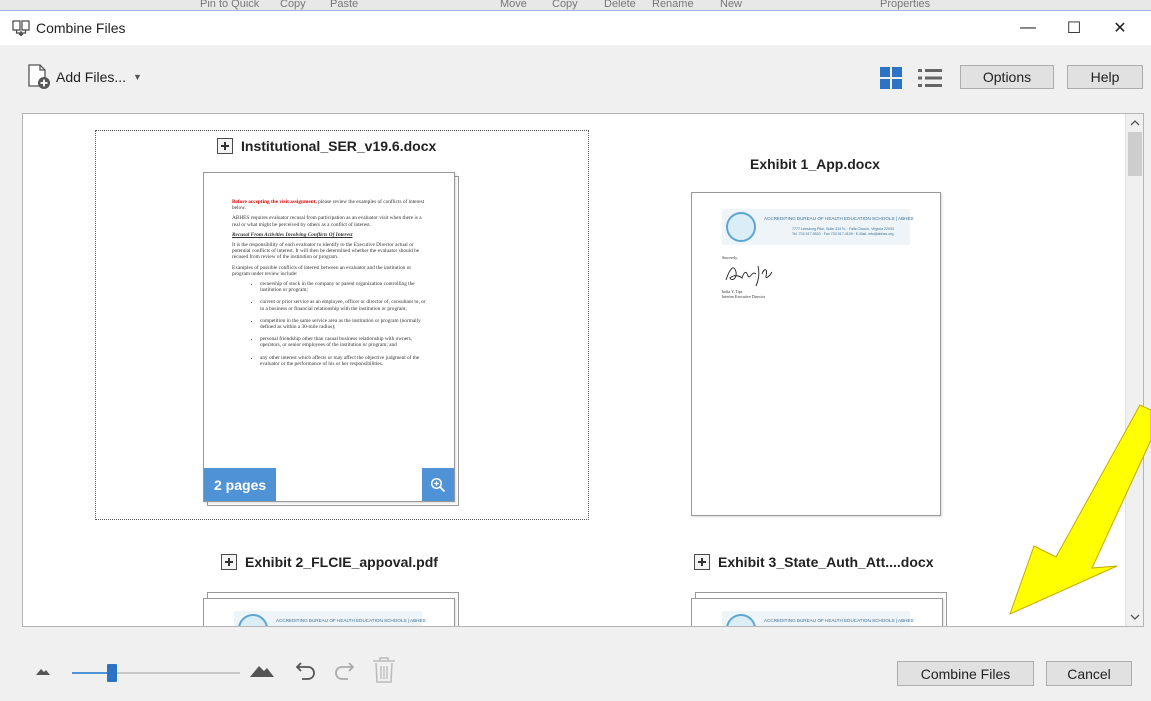  I want to click on slider-handle, so click(112, 673).